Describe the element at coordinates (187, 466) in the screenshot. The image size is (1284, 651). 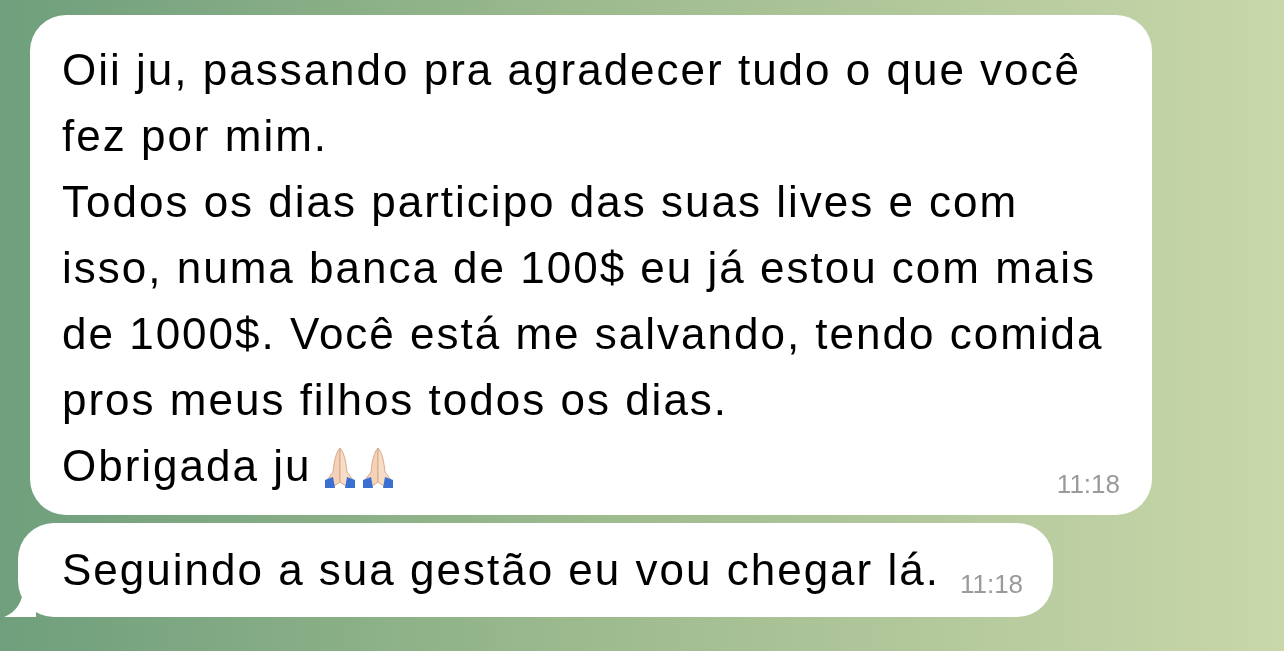
I see `message-text: Obrigada ju` at that location.